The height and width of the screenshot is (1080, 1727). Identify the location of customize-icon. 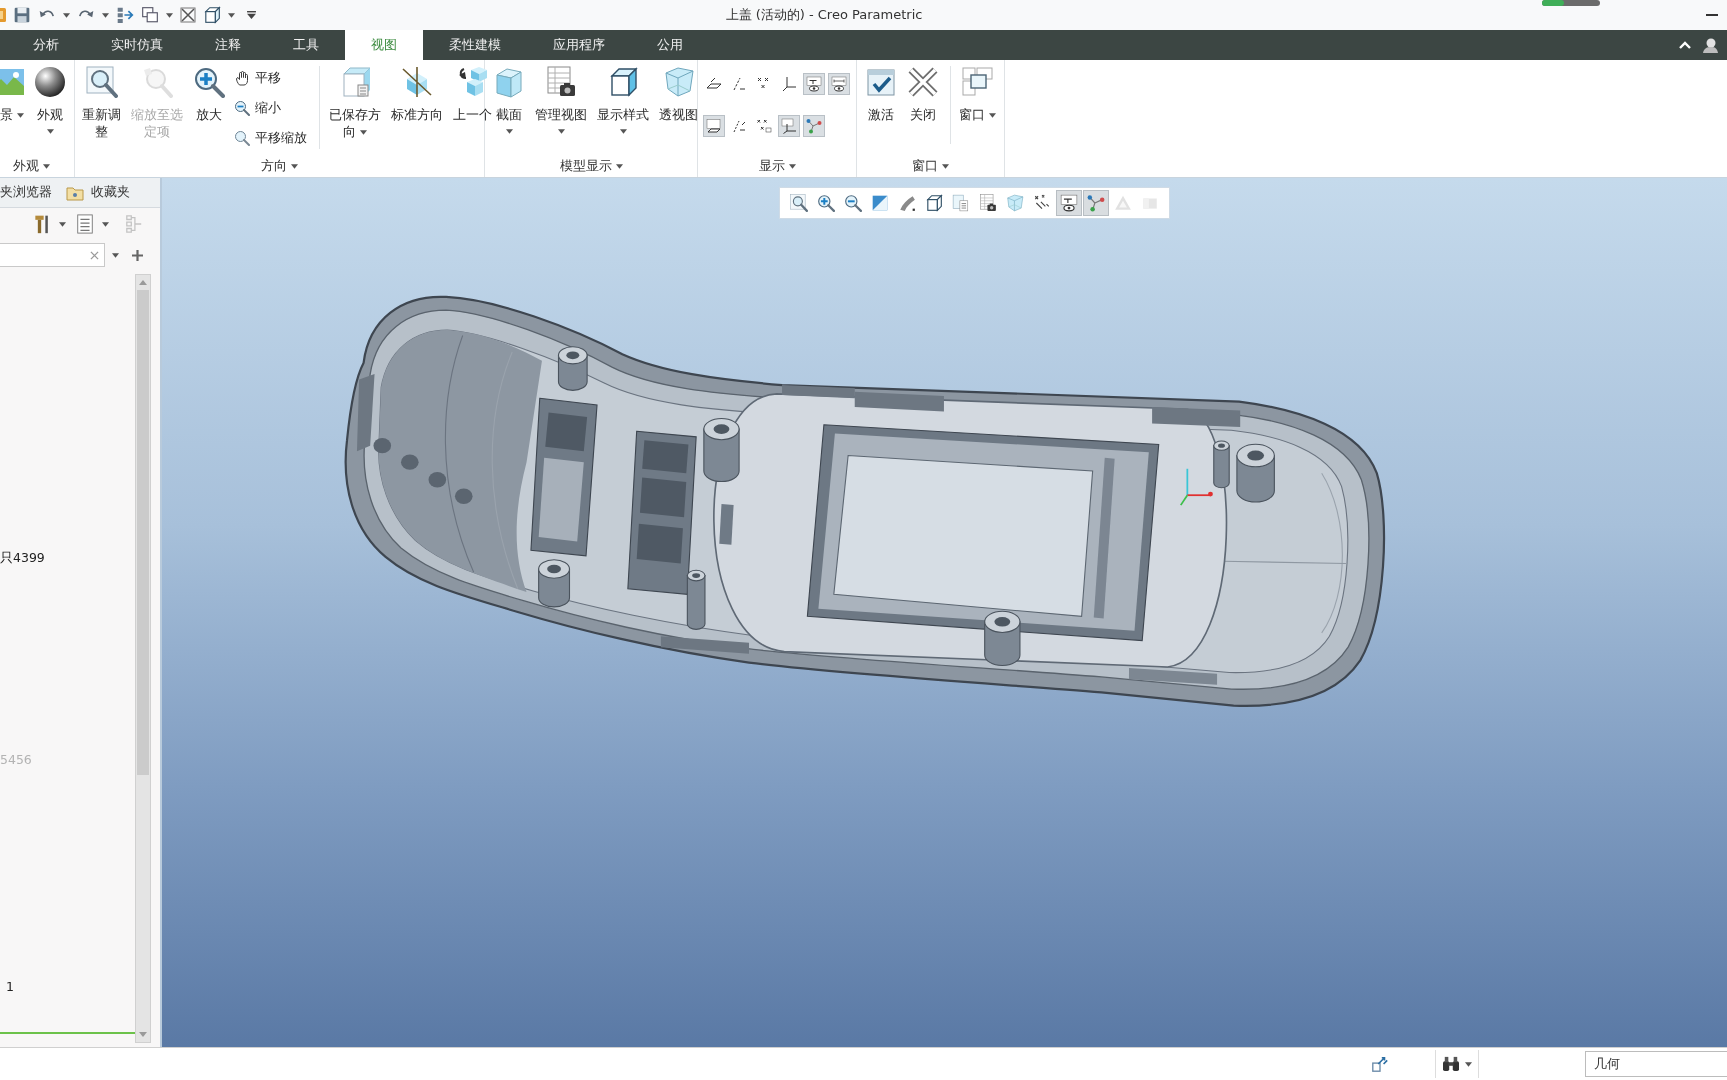
(251, 15).